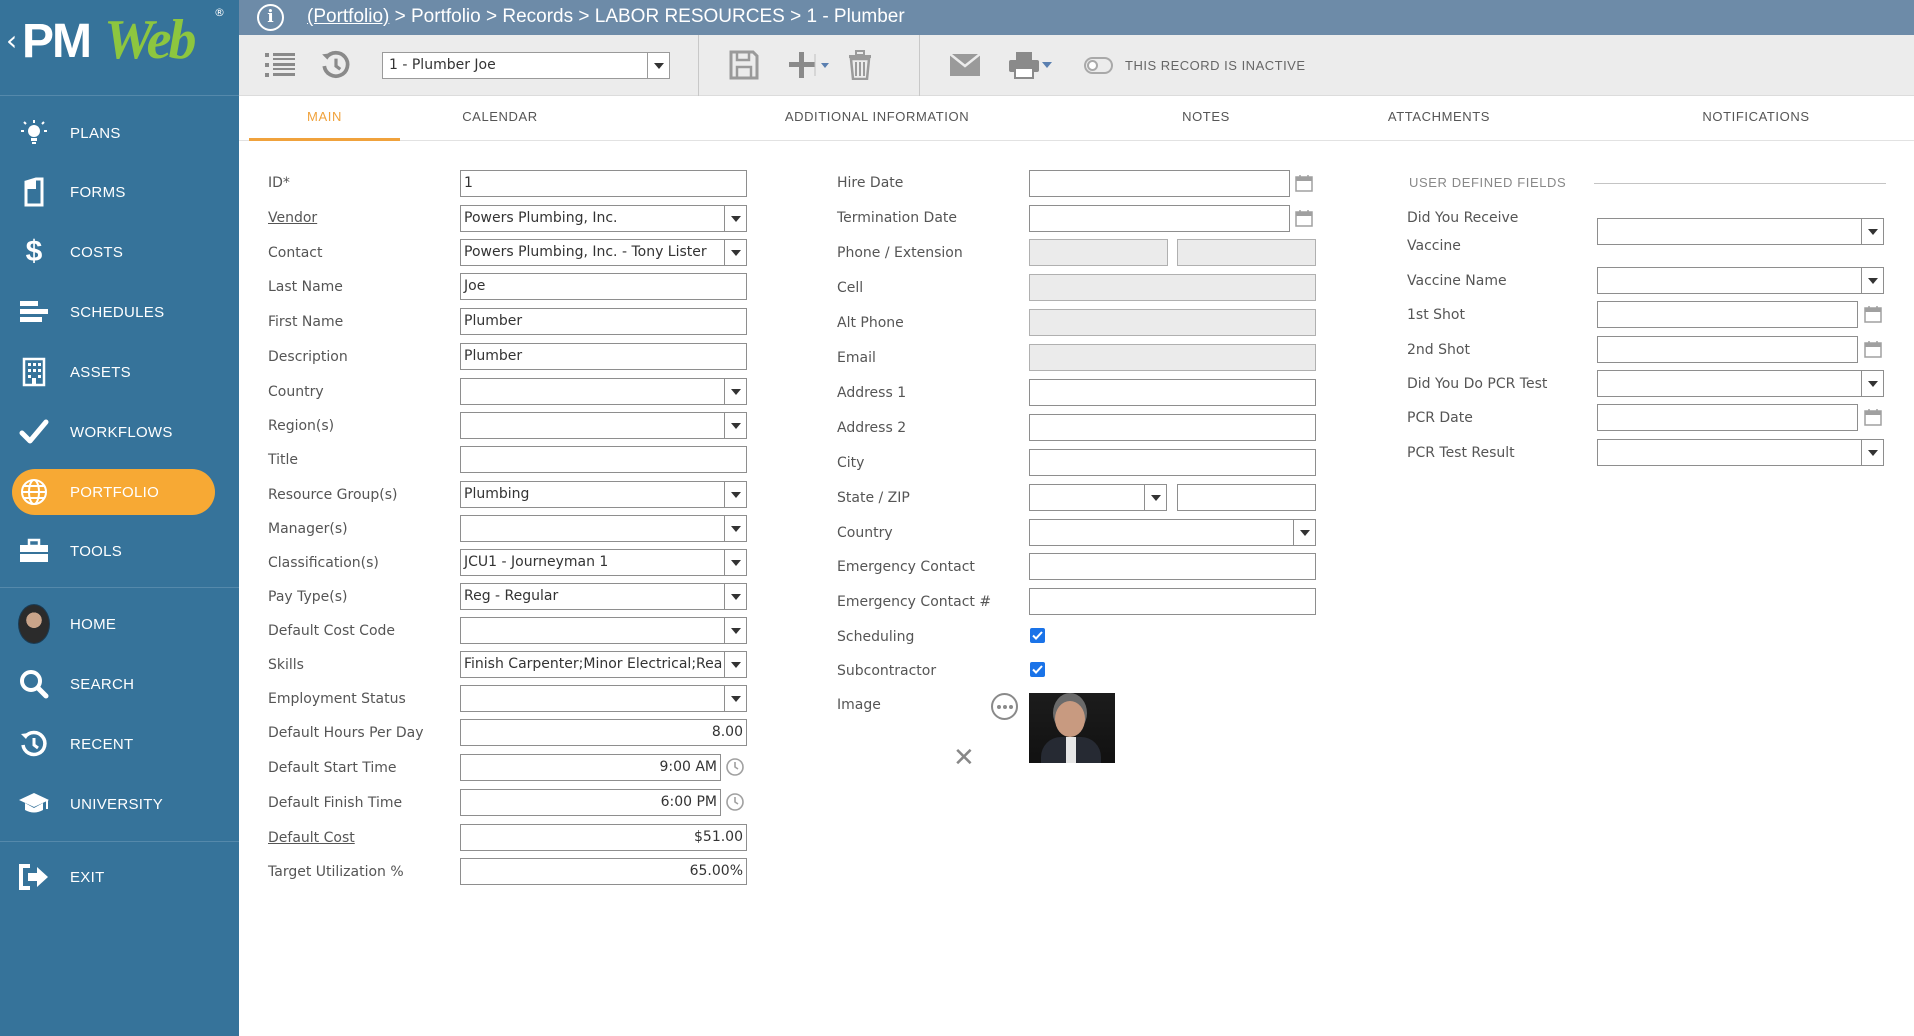  I want to click on sidebar-item-search: SEARCH, so click(119, 684).